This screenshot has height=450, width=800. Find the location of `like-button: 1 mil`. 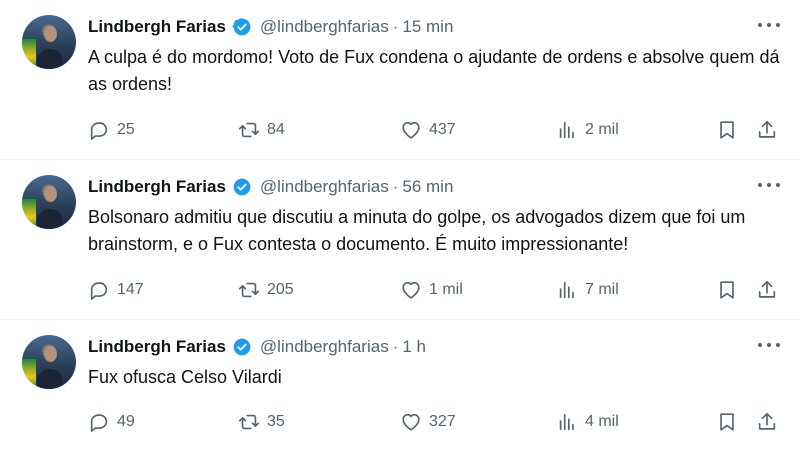

like-button: 1 mil is located at coordinates (431, 290).